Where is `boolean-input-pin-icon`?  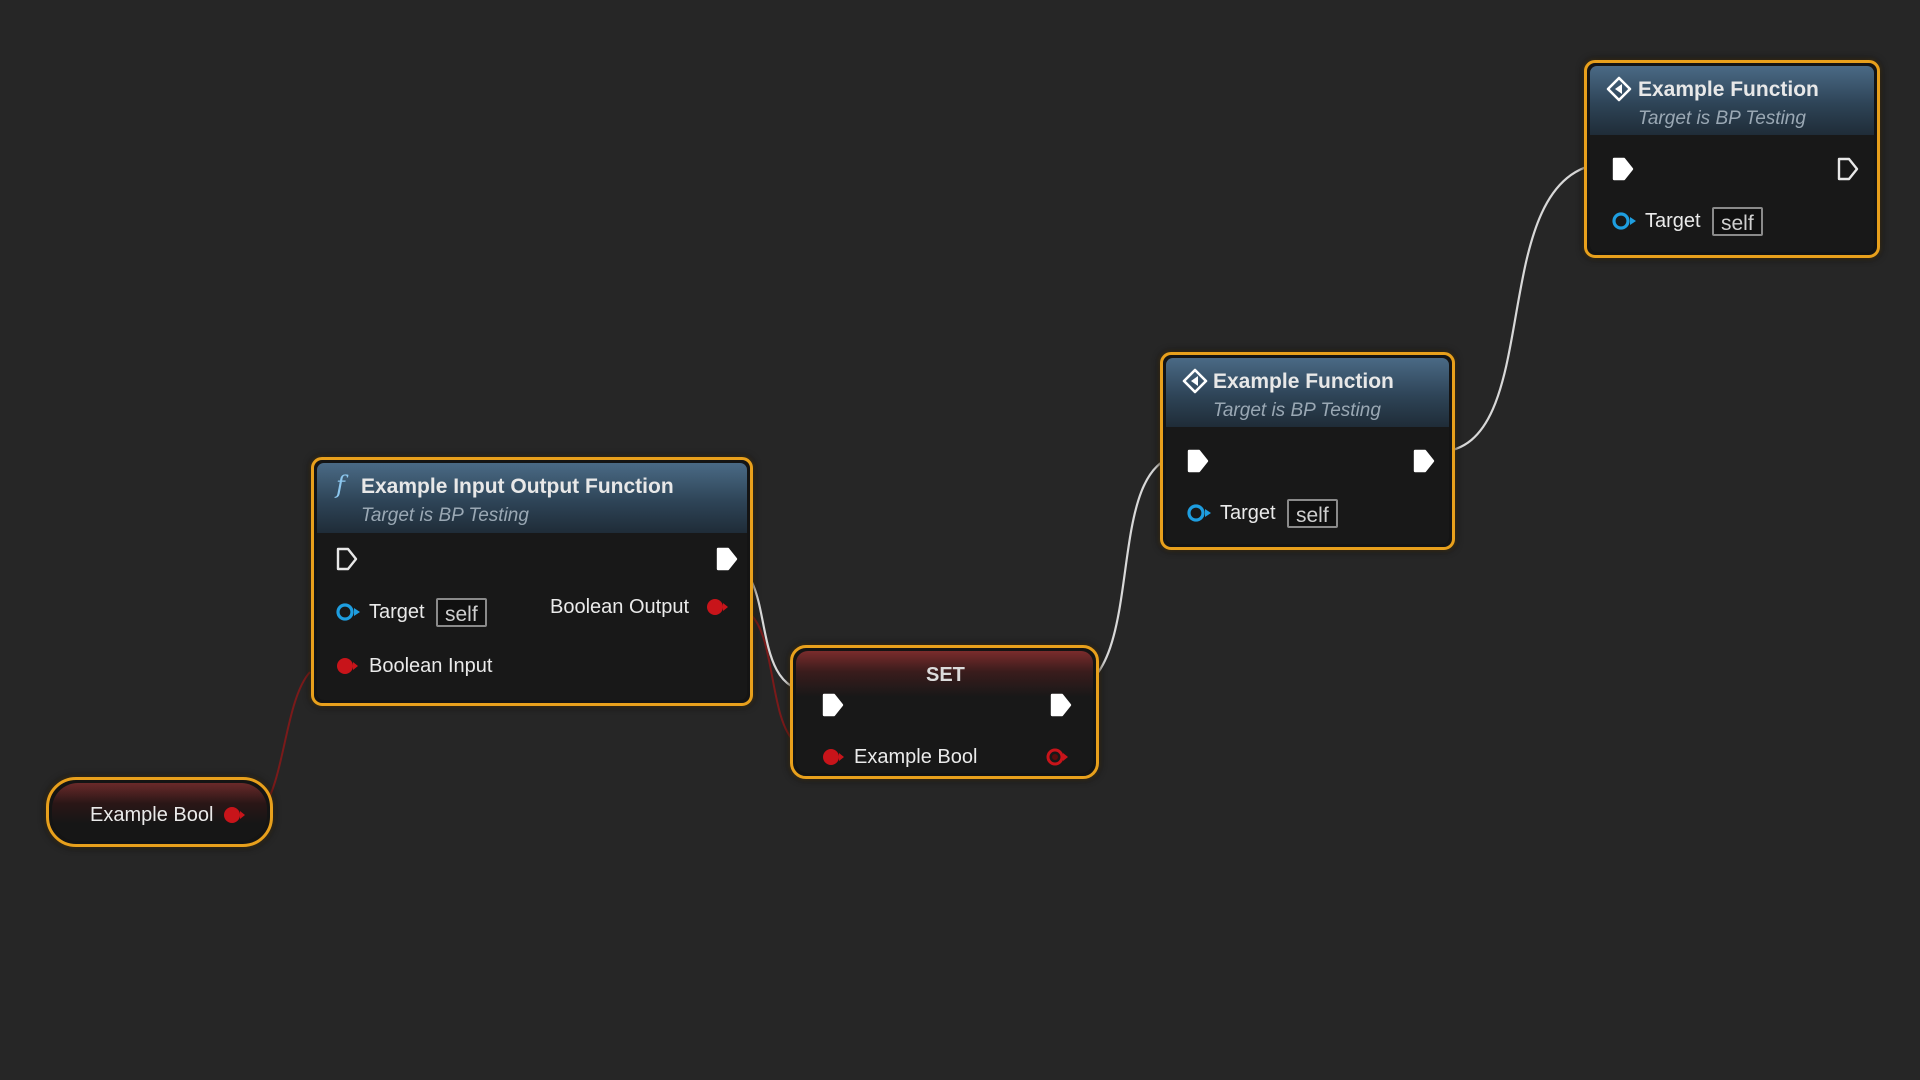 boolean-input-pin-icon is located at coordinates (348, 666).